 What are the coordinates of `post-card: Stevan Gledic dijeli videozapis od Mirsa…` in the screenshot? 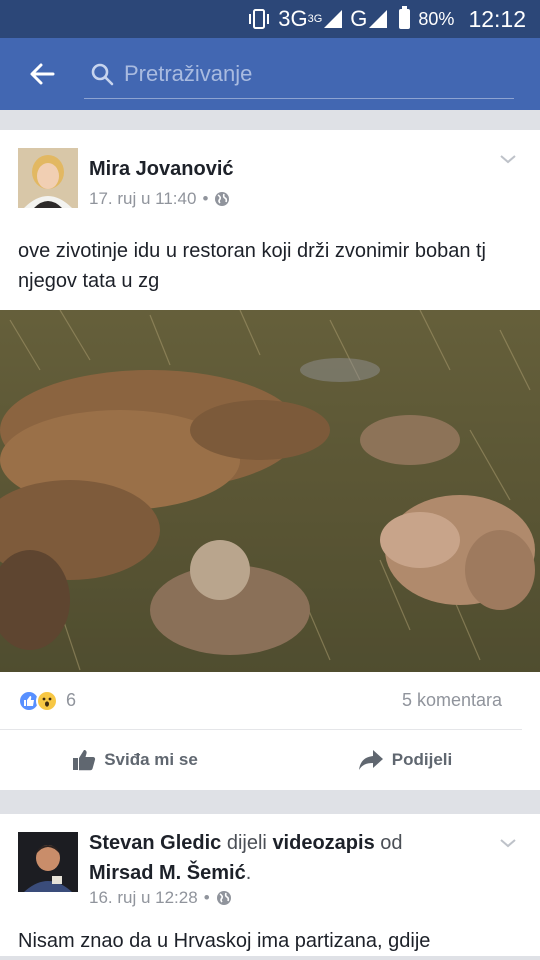 It's located at (270, 885).